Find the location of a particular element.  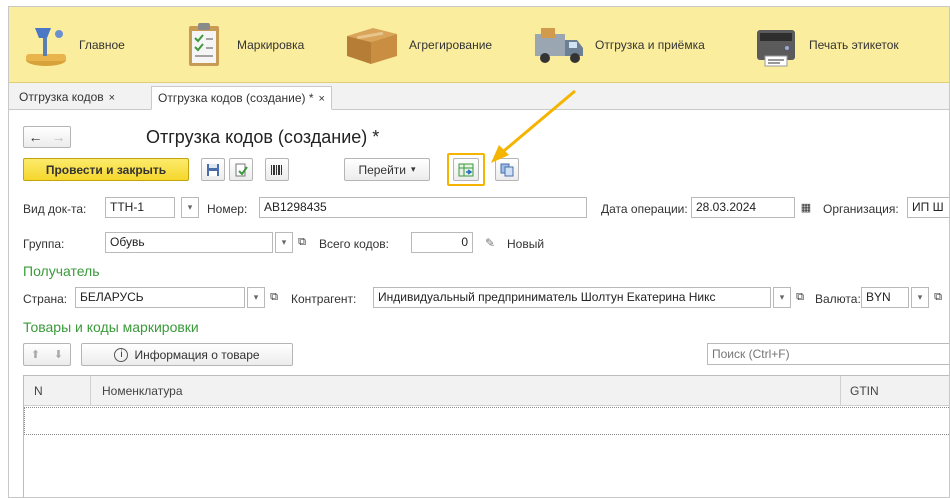

doc-type-field: ТТН-1 is located at coordinates (140, 207).